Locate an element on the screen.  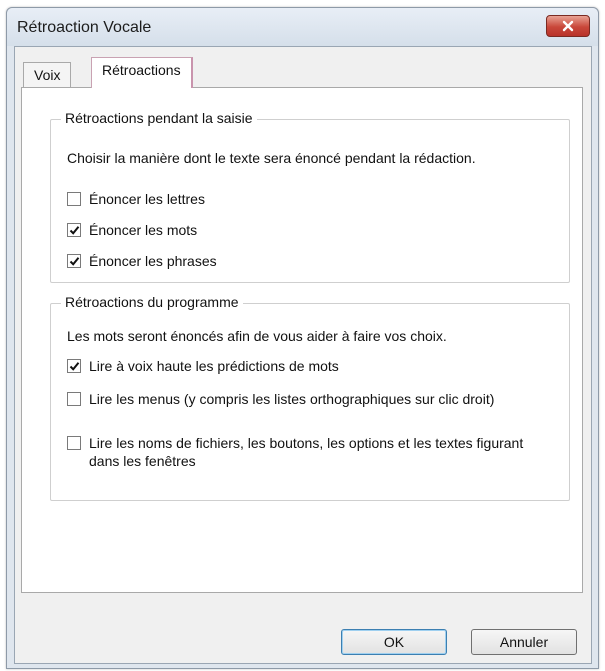
close-icon is located at coordinates (568, 26).